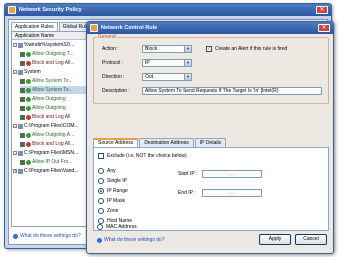 Image resolution: width=340 pixels, height=257 pixels. Describe the element at coordinates (311, 239) in the screenshot. I see `cancel-button: Cancel` at that location.